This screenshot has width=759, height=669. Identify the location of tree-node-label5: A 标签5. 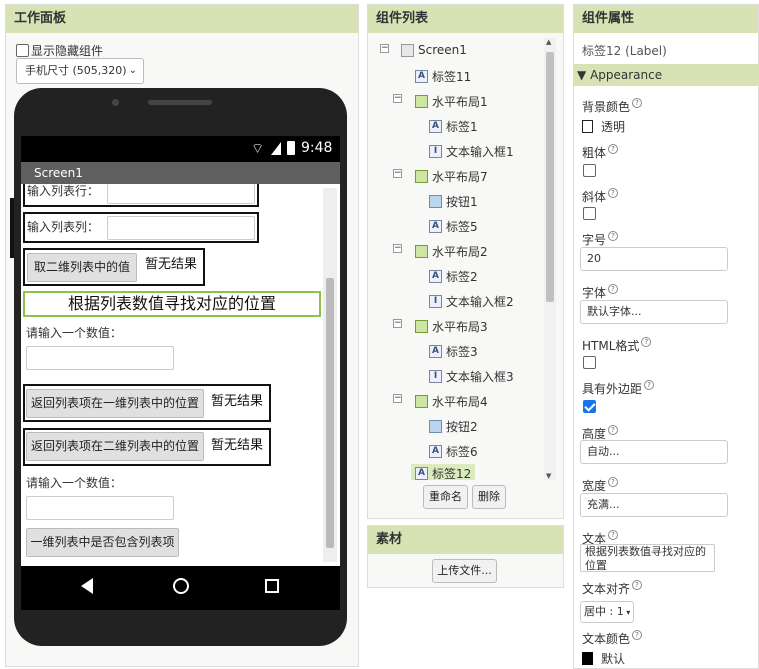
(453, 226).